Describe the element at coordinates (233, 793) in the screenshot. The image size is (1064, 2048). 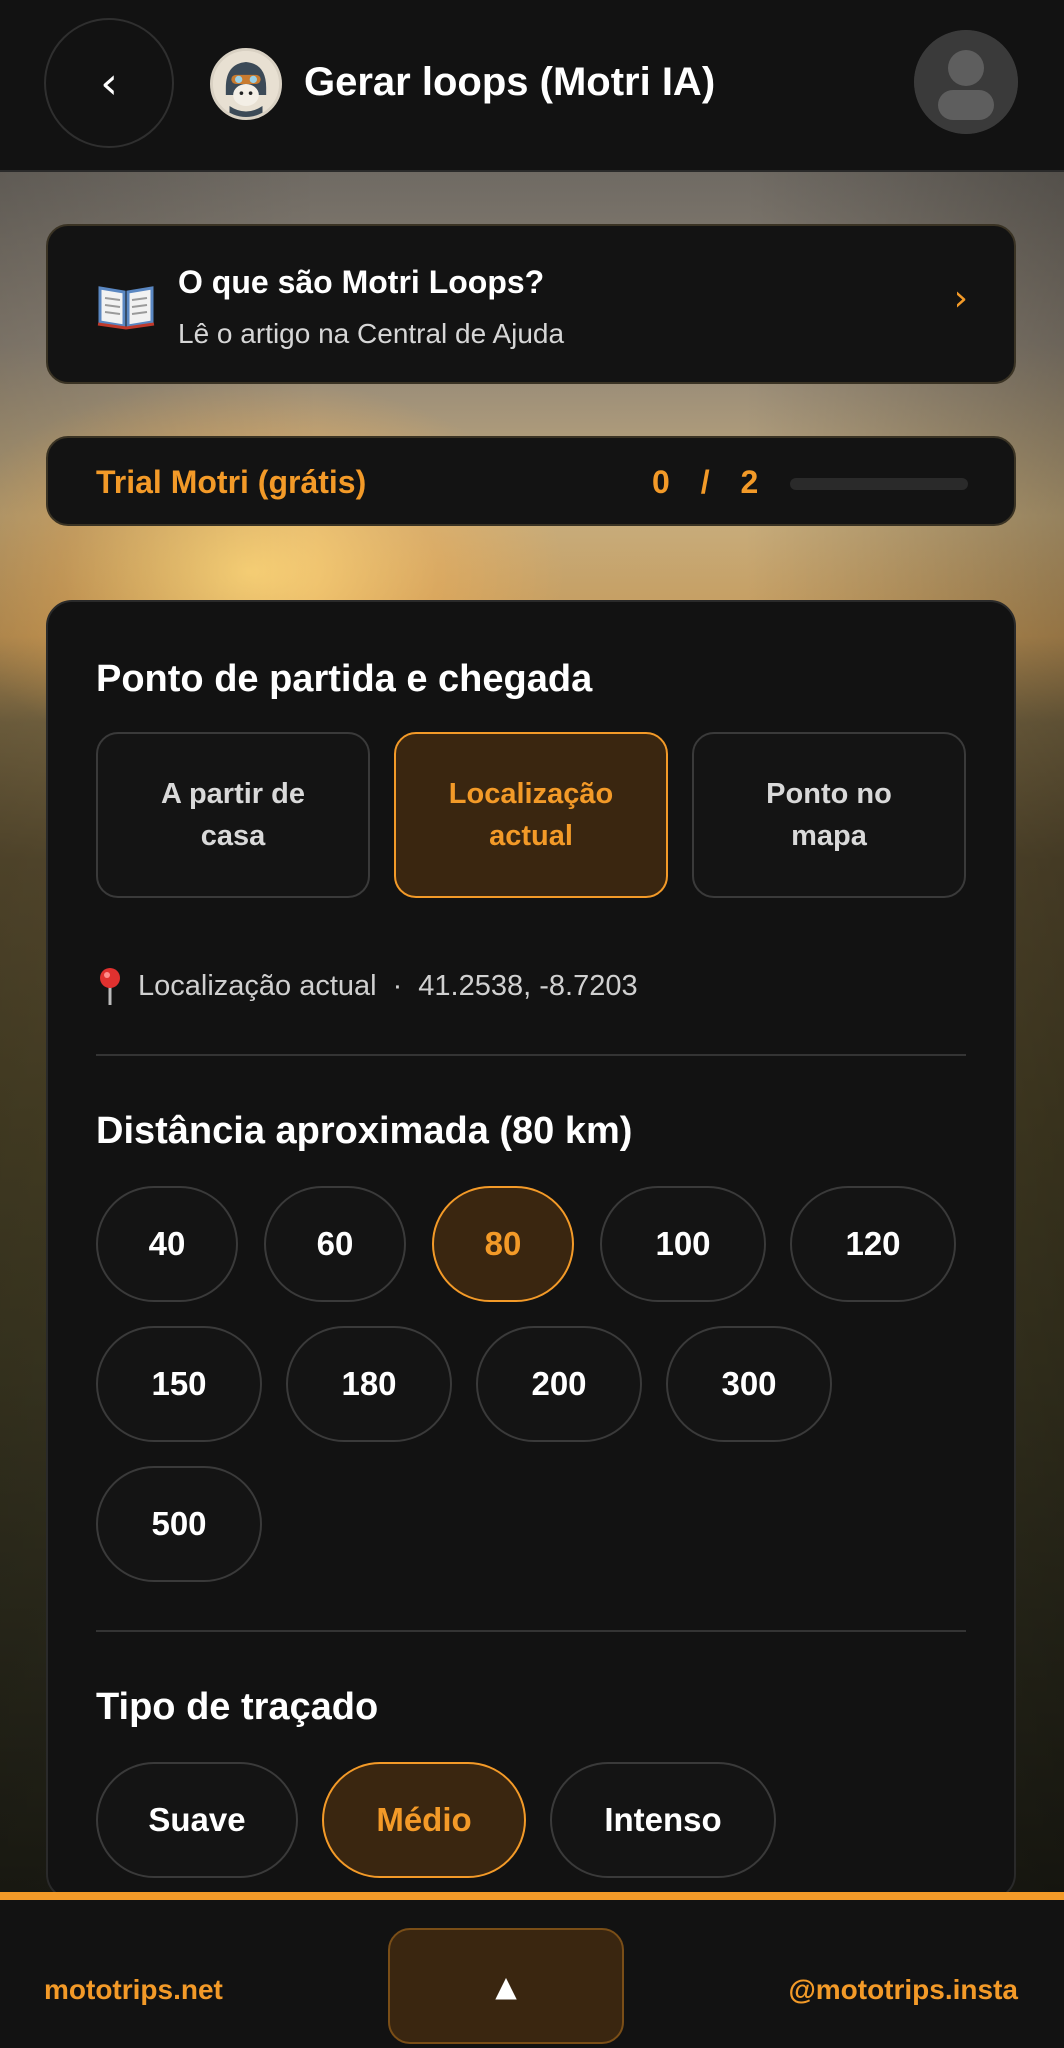
I see `option-from-home-line1: A partir de` at that location.